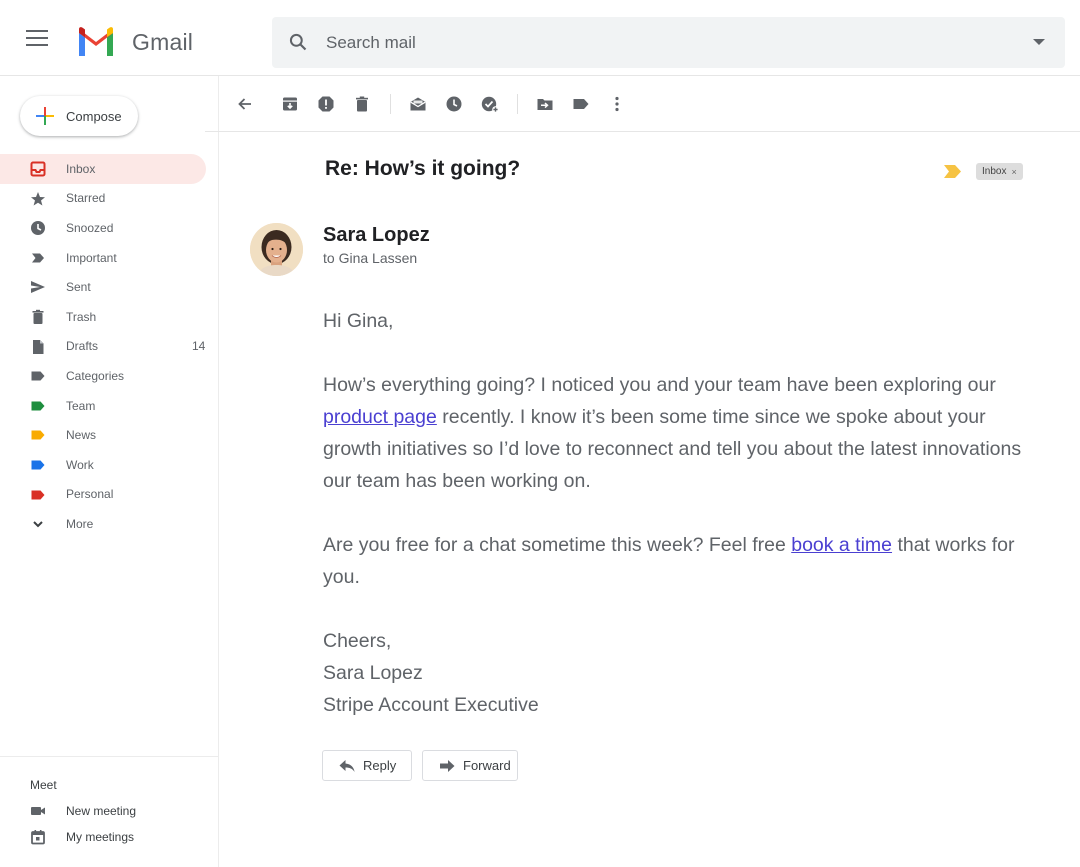 This screenshot has width=1080, height=867. Describe the element at coordinates (649, 104) in the screenshot. I see `message-toolbar` at that location.